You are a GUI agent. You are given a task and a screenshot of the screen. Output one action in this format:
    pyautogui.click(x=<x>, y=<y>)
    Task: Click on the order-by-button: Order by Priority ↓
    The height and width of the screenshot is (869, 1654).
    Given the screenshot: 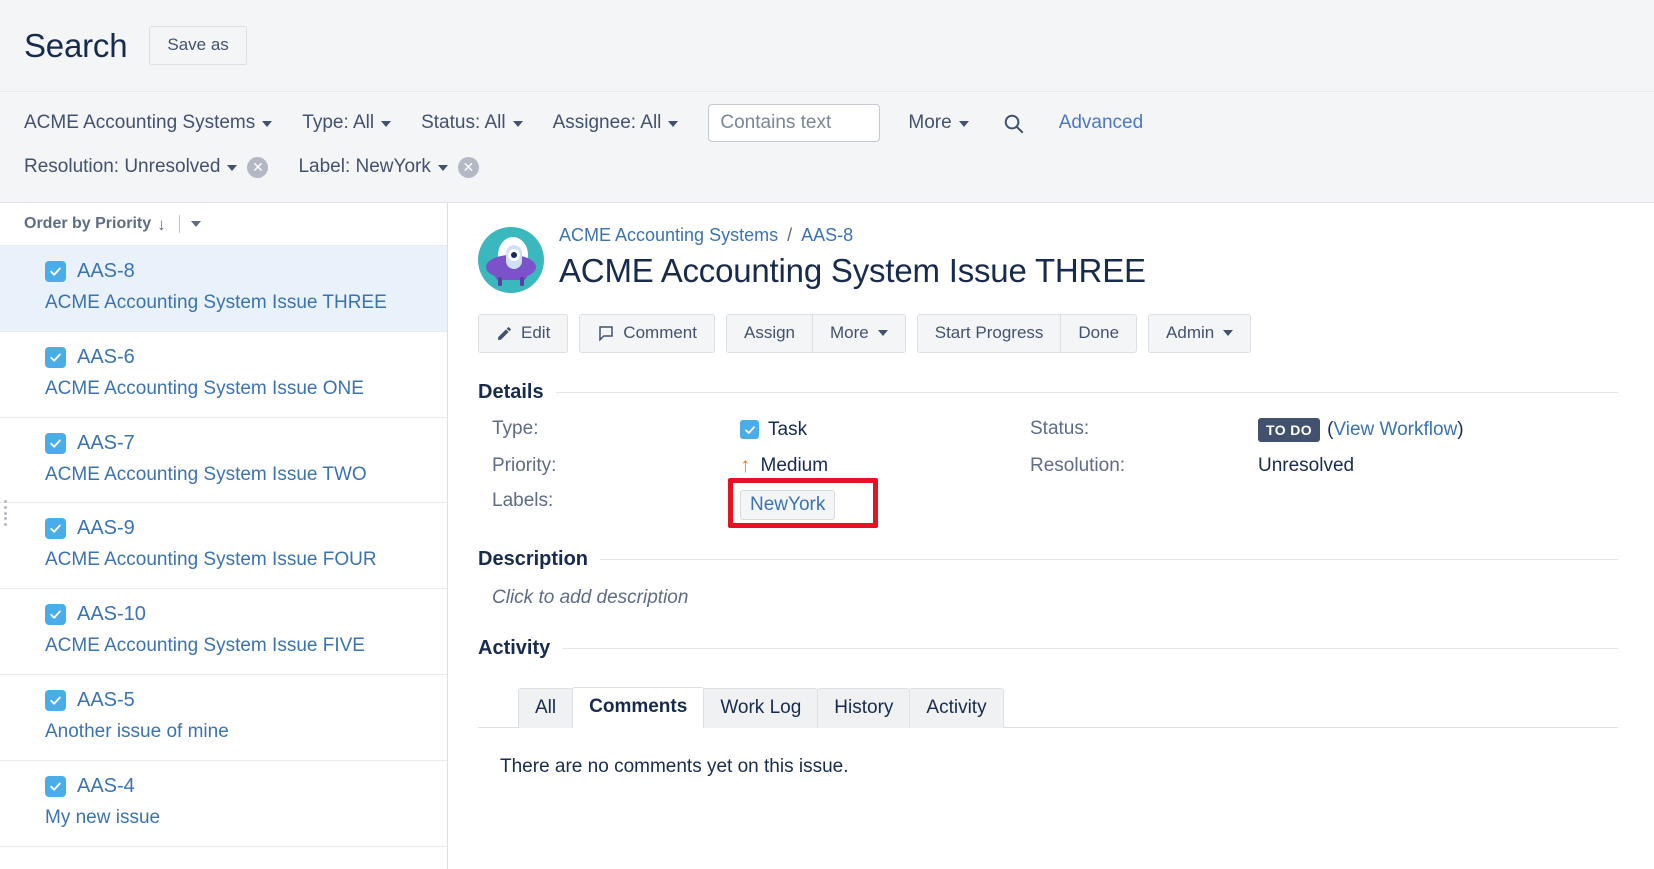 What is the action you would take?
    pyautogui.click(x=95, y=224)
    